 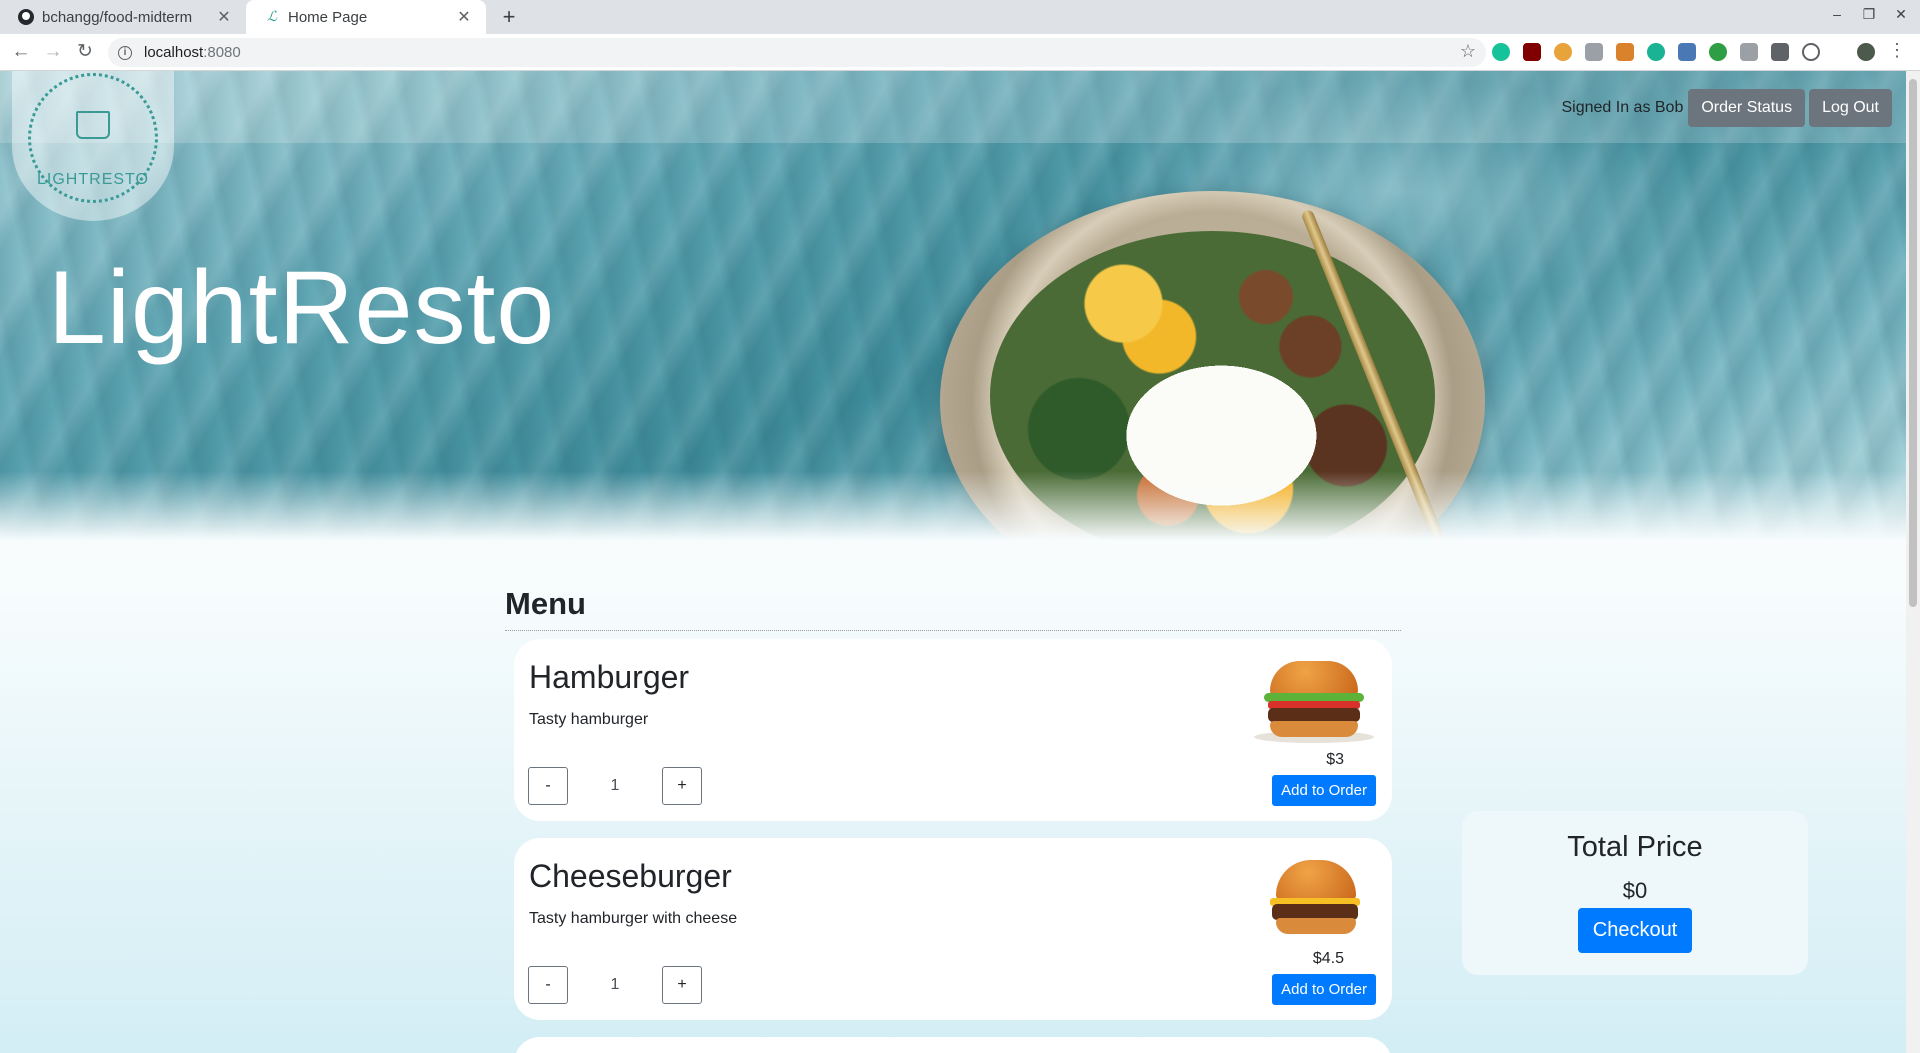 What do you see at coordinates (53, 52) in the screenshot?
I see `forward-icon: →` at bounding box center [53, 52].